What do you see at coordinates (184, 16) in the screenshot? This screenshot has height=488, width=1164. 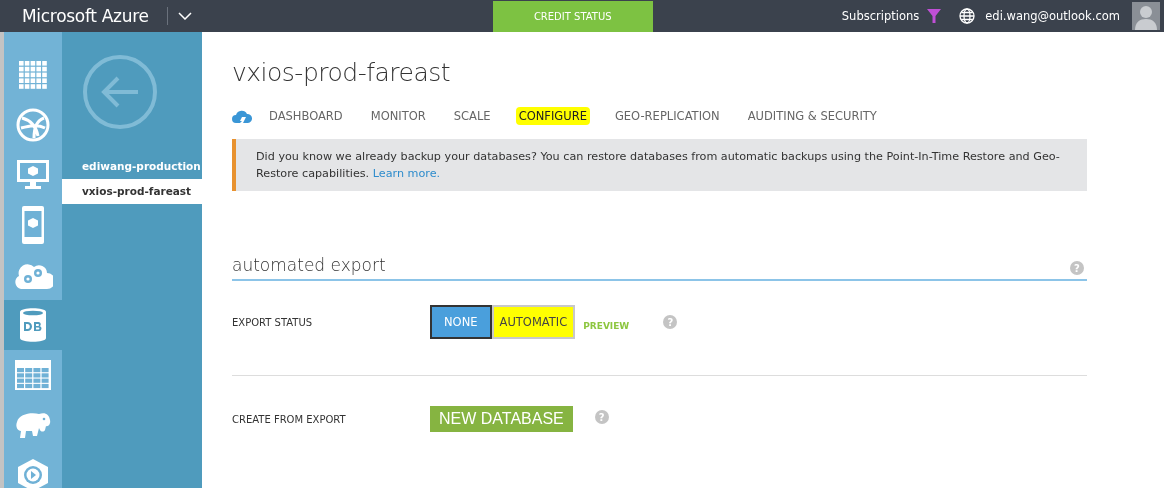 I see `chevron-down-icon` at bounding box center [184, 16].